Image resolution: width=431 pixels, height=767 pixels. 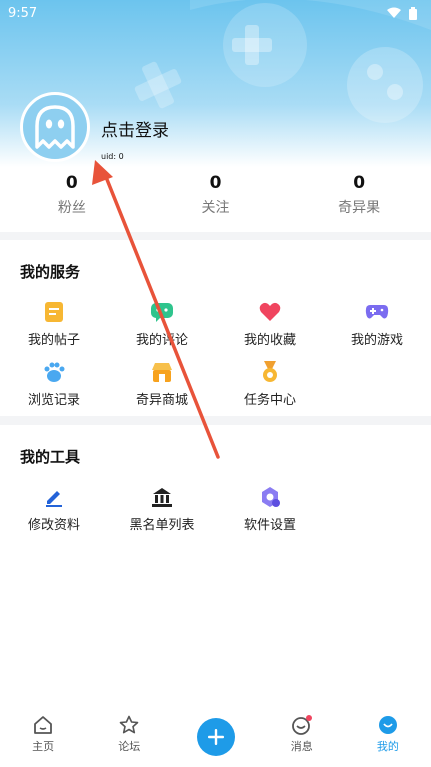 What do you see at coordinates (162, 509) in the screenshot?
I see `tool-blacklist: 黑名单列表` at bounding box center [162, 509].